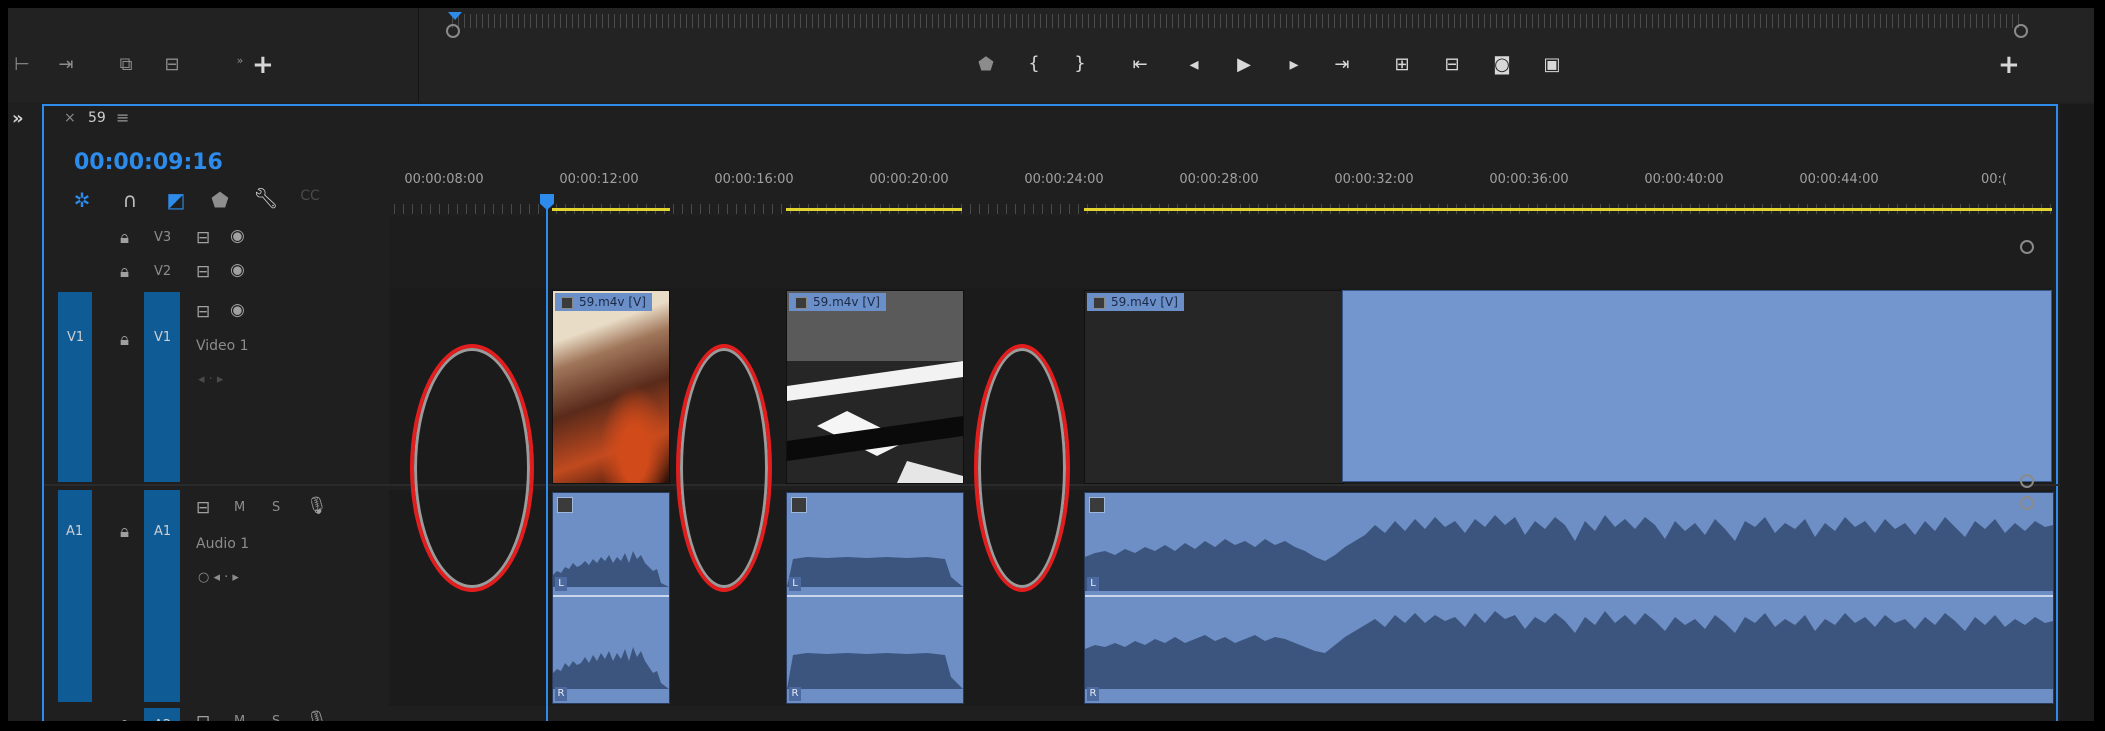 The width and height of the screenshot is (2105, 731). What do you see at coordinates (547, 463) in the screenshot?
I see `playhead-line` at bounding box center [547, 463].